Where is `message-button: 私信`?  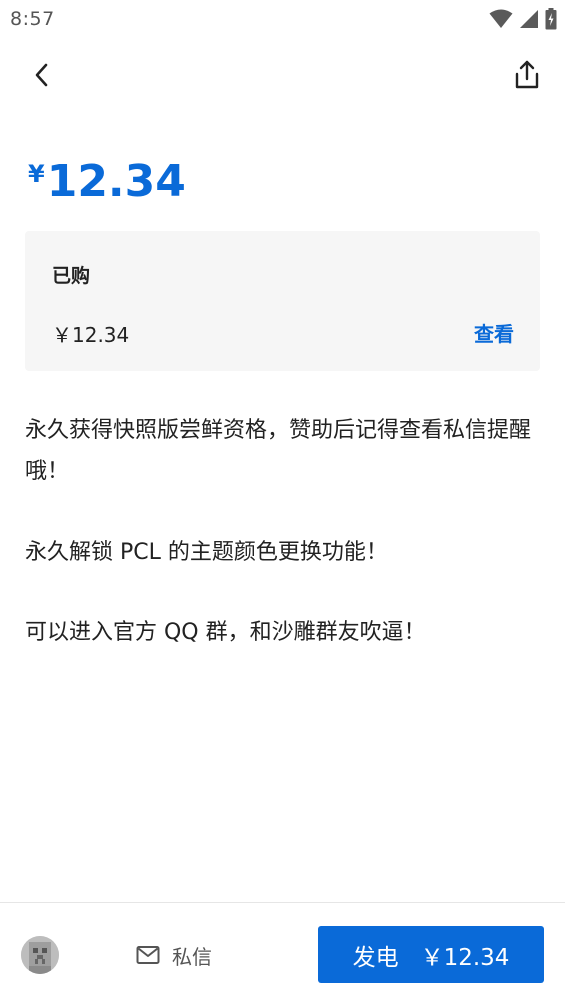 message-button: 私信 is located at coordinates (174, 955).